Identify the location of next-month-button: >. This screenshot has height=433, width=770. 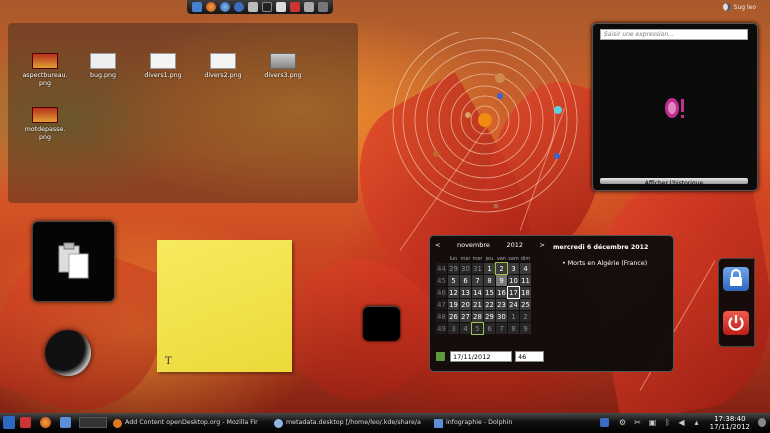
(542, 245).